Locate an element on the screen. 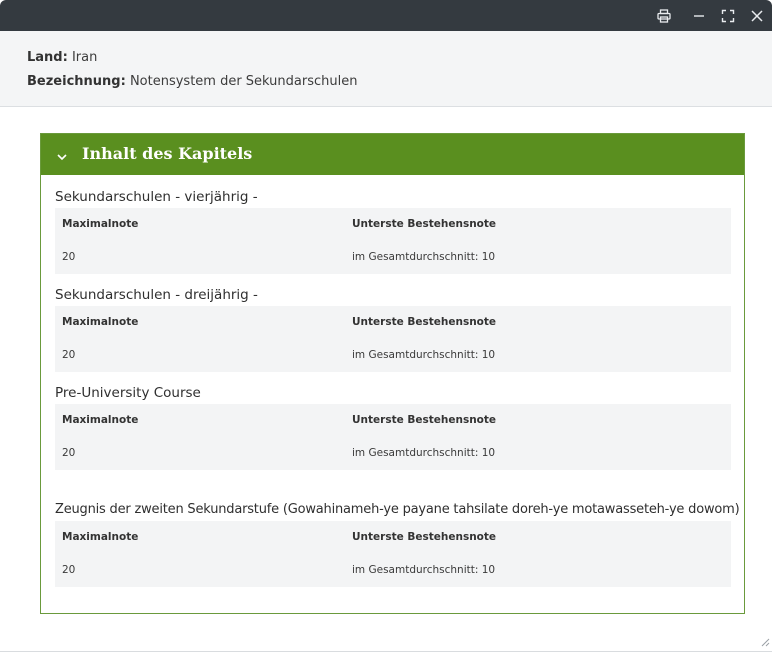  close-icon is located at coordinates (757, 16).